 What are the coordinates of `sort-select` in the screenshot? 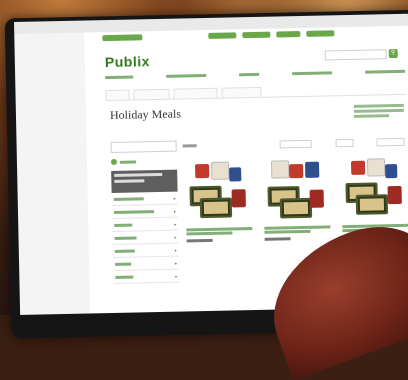 It's located at (296, 144).